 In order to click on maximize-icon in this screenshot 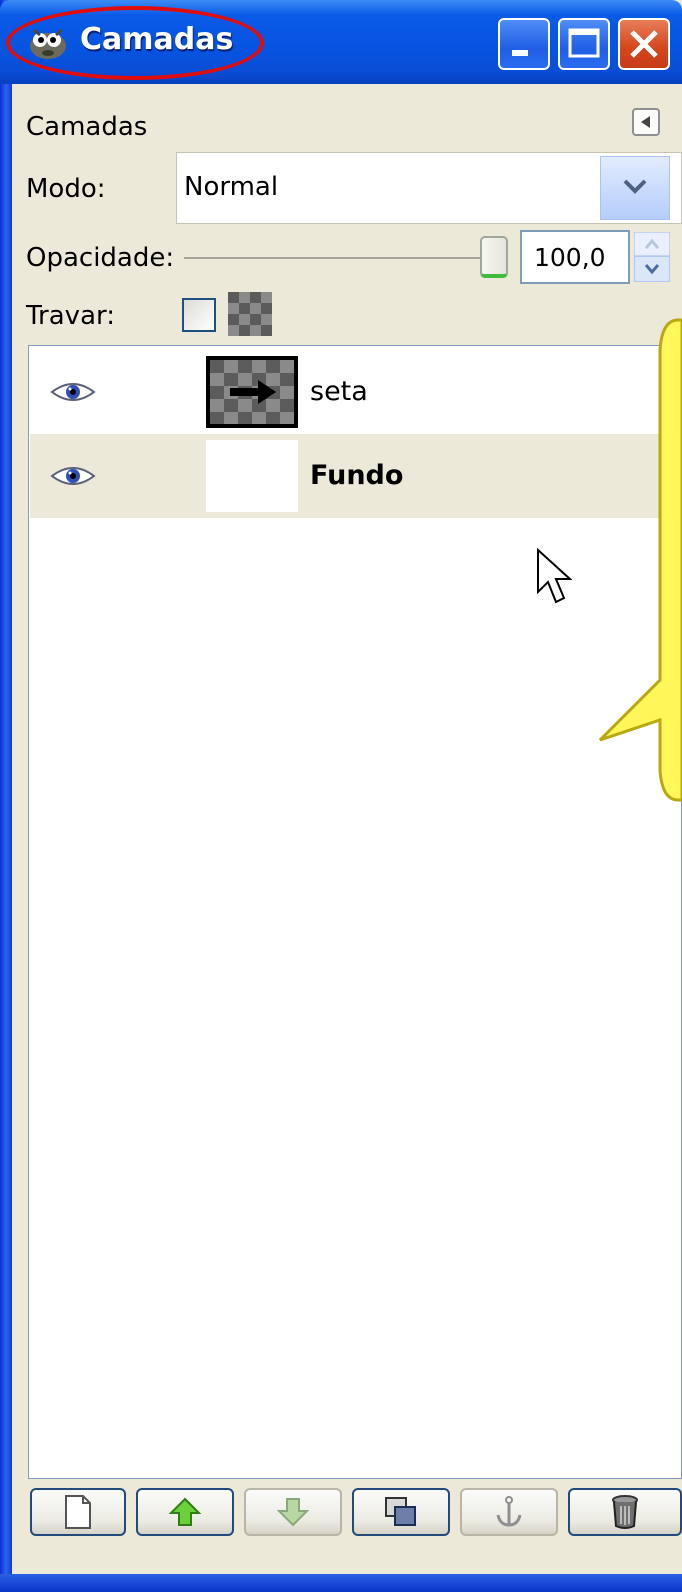, I will do `click(584, 43)`.